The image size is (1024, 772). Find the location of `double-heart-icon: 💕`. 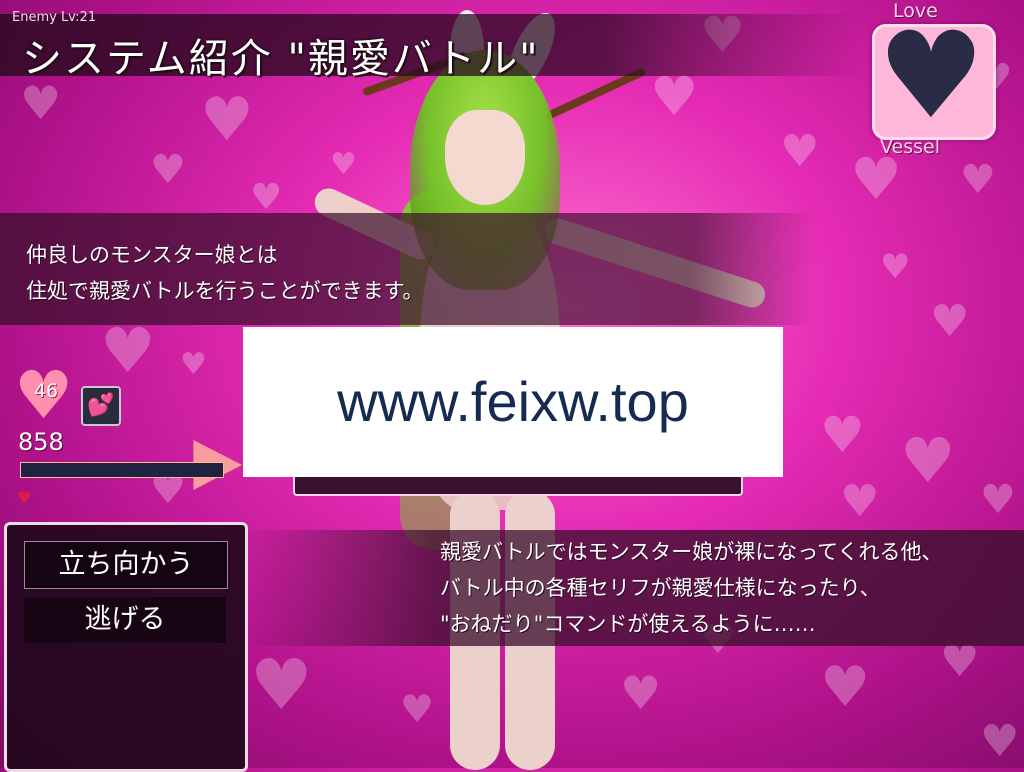

double-heart-icon: 💕 is located at coordinates (101, 406).